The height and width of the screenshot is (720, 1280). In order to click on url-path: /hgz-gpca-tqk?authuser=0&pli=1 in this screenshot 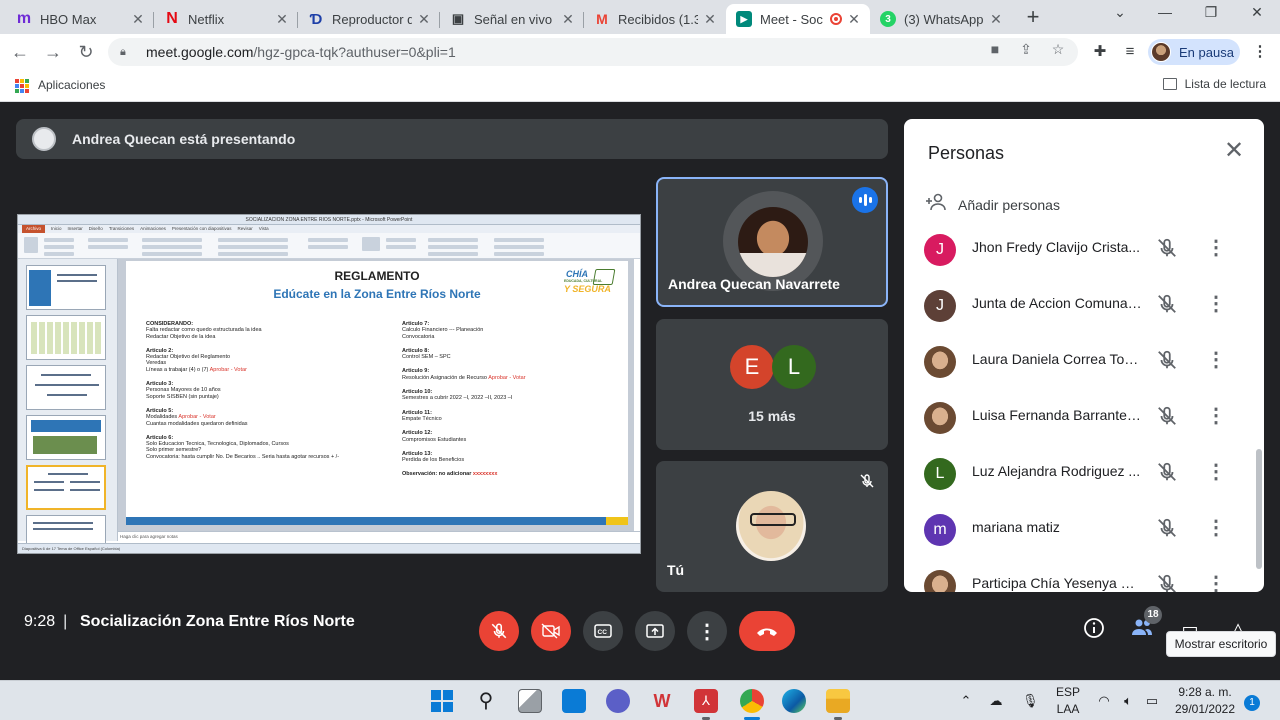, I will do `click(354, 52)`.